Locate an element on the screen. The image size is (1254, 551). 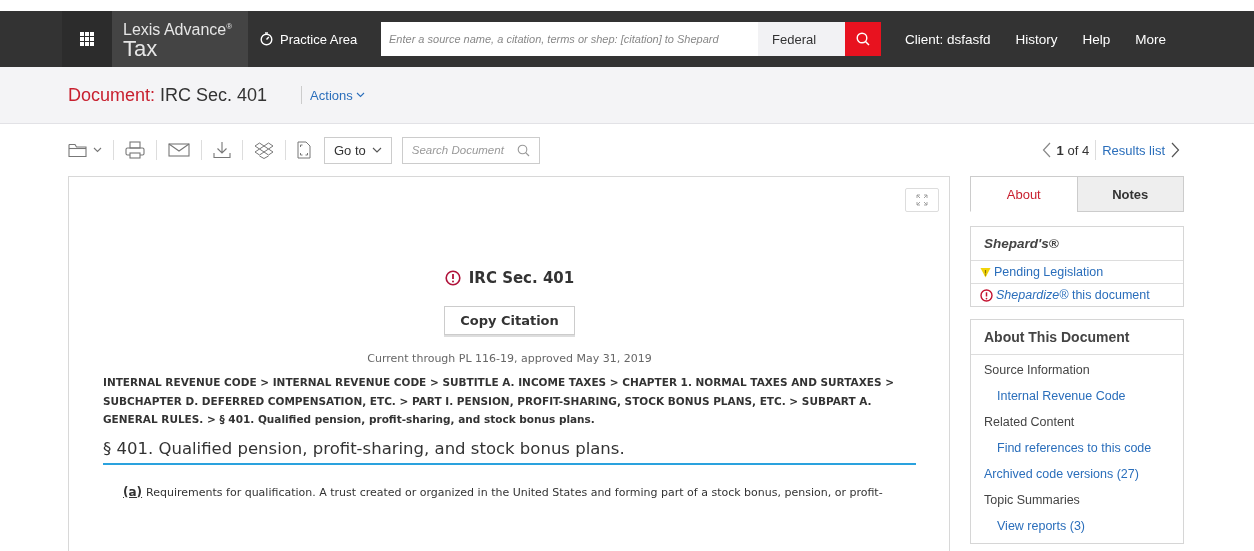
warning-triangle-icon is located at coordinates (985, 272).